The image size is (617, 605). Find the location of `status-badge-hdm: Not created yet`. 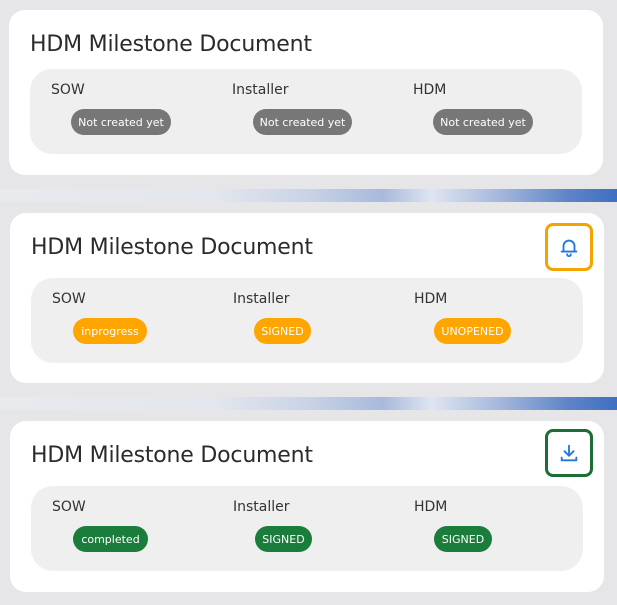

status-badge-hdm: Not created yet is located at coordinates (483, 122).